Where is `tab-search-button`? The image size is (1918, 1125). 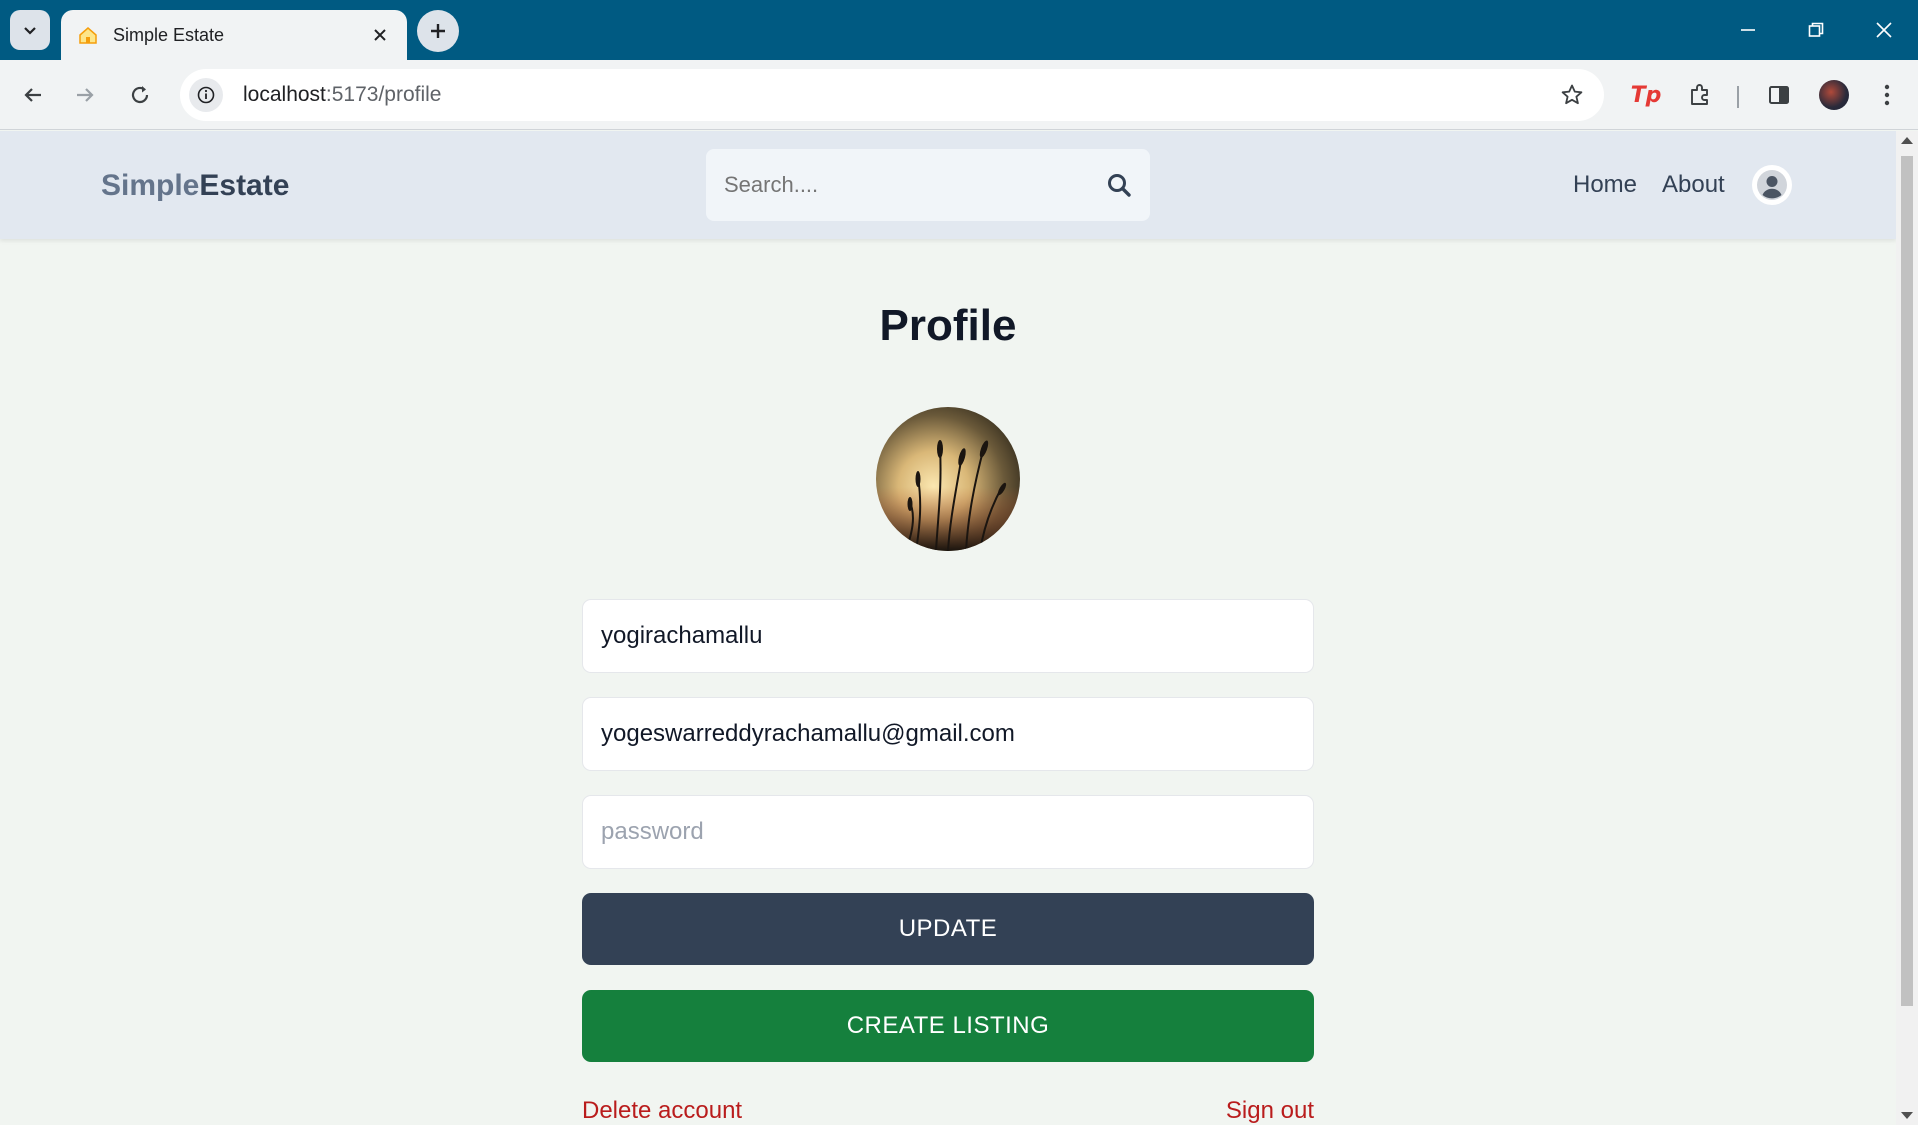 tab-search-button is located at coordinates (30, 30).